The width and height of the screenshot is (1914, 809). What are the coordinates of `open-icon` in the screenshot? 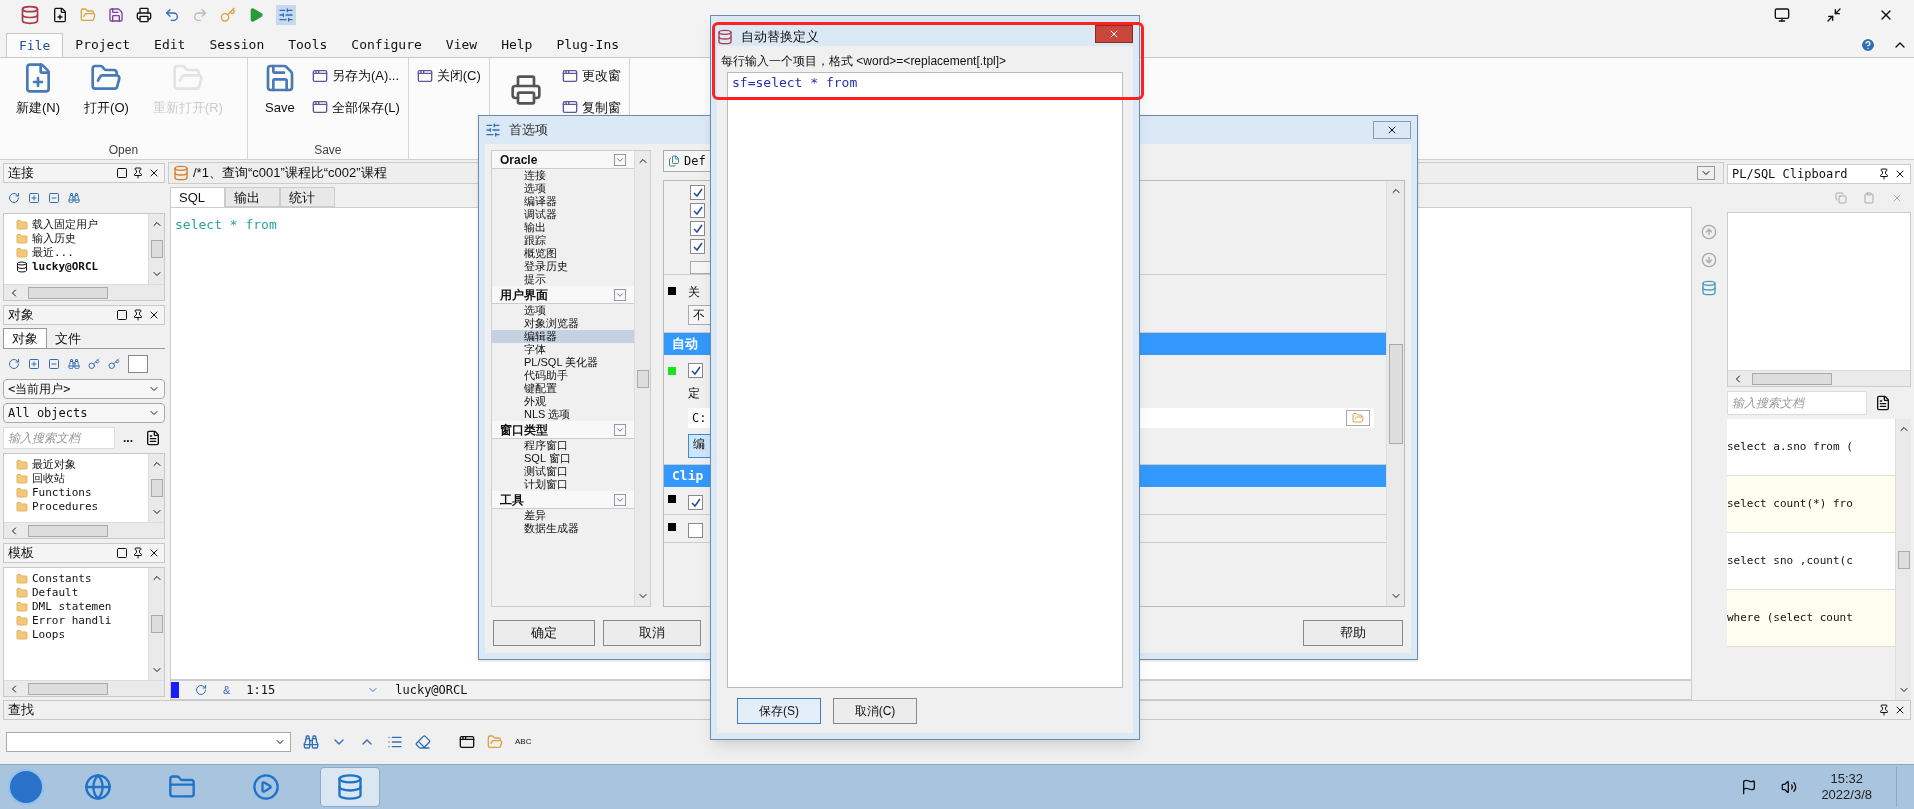 It's located at (88, 15).